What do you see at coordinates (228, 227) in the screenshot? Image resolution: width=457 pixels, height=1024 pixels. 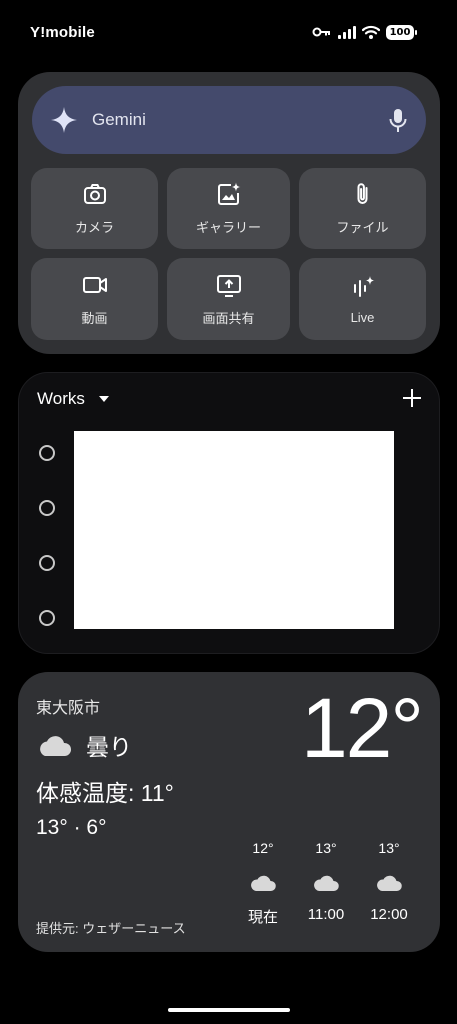 I see `gallery-label: ギャラリー` at bounding box center [228, 227].